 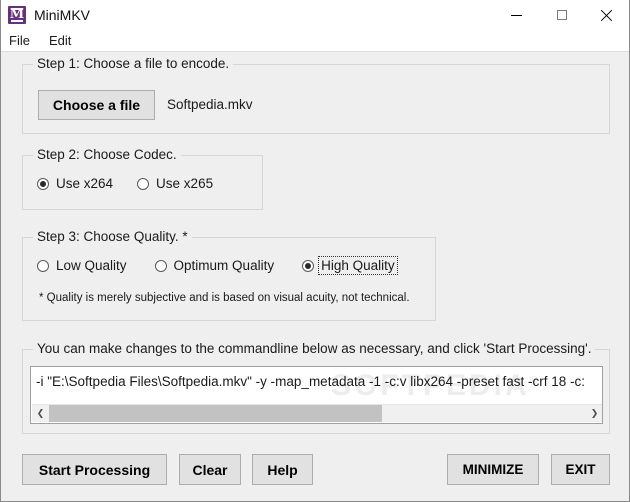 I want to click on radio-high-quality: High Quality, so click(x=350, y=265).